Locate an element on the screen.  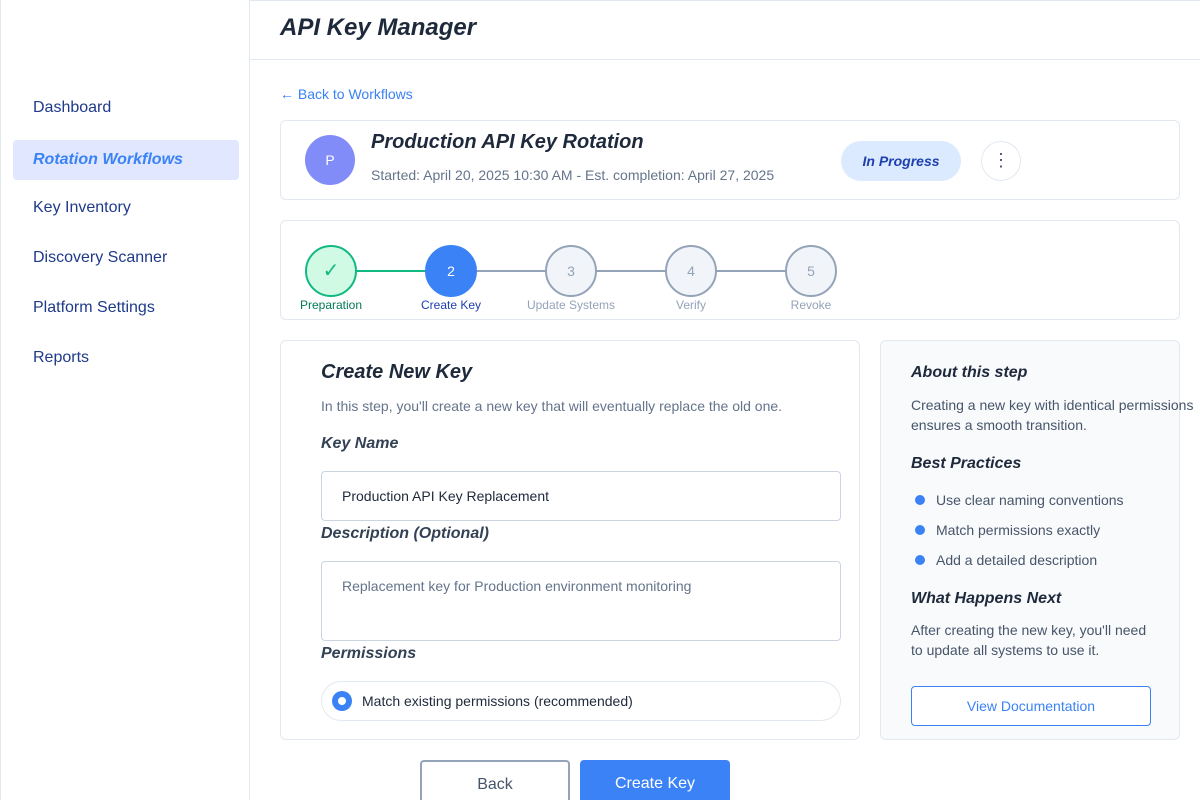
more-options-button: ⋮ is located at coordinates (1001, 161).